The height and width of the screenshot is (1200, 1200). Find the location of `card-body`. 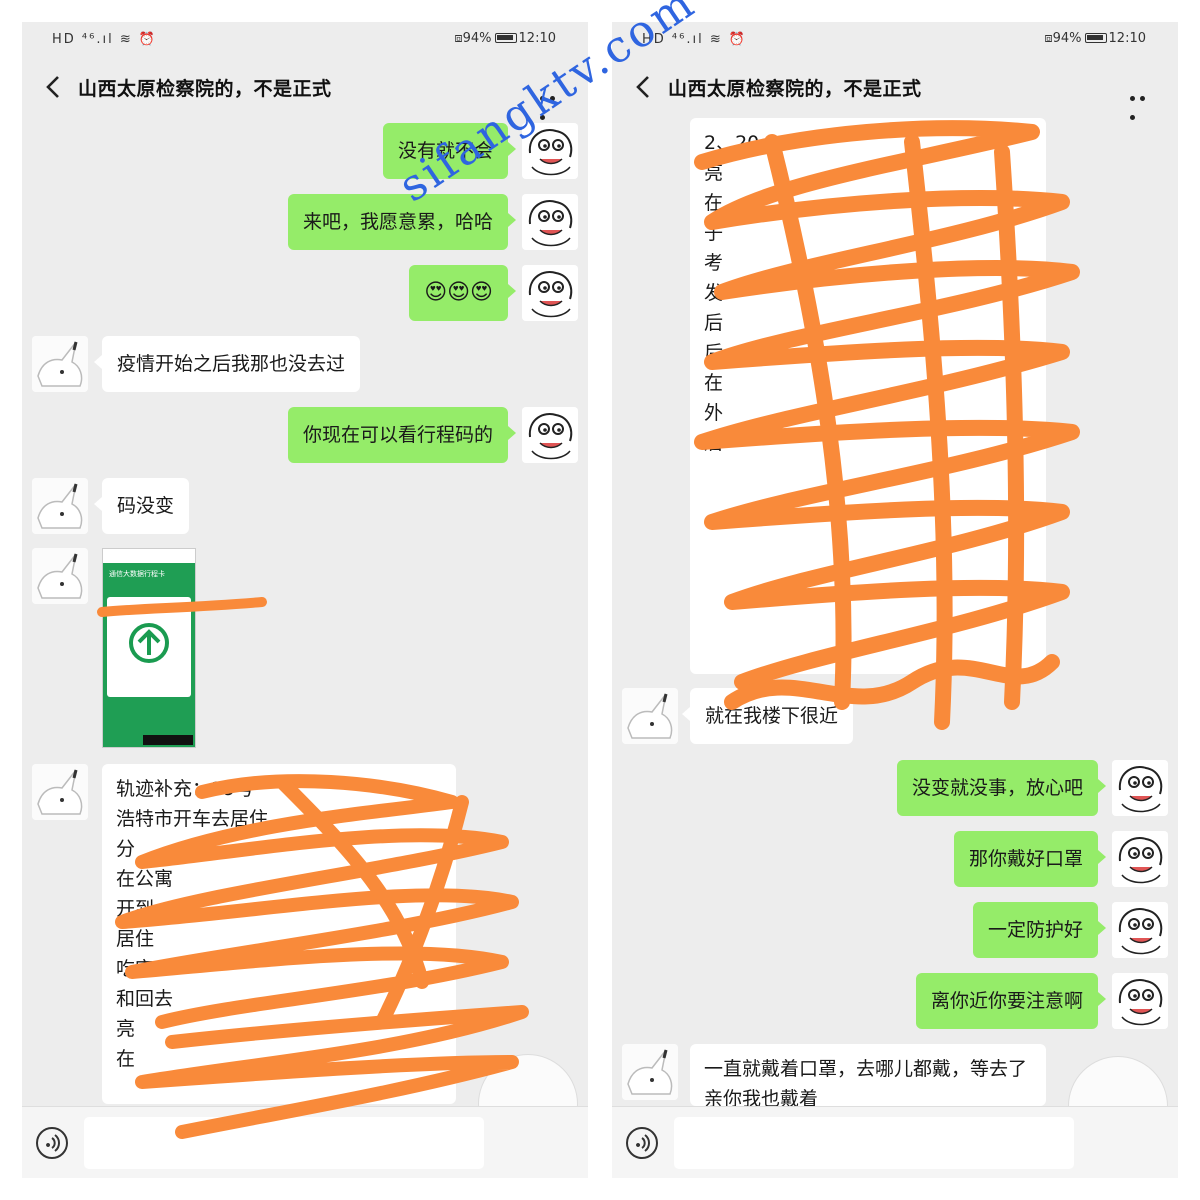

card-body is located at coordinates (149, 647).